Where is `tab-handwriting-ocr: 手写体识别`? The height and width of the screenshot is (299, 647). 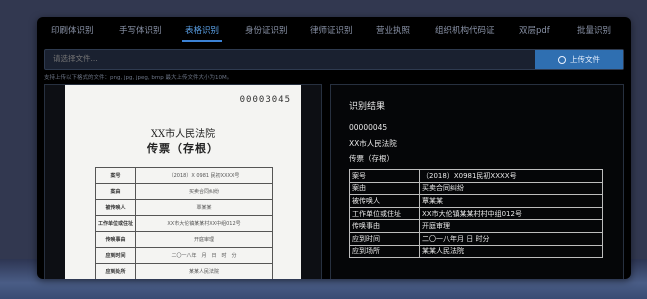
tab-handwriting-ocr: 手写体识别 is located at coordinates (140, 30).